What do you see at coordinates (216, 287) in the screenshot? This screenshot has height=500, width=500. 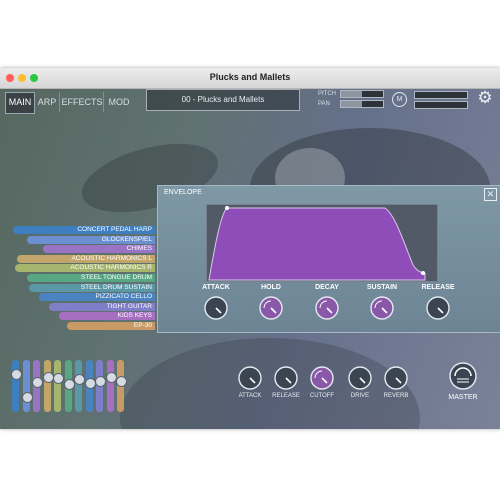 I see `envelope-knob-label: ATTACK` at bounding box center [216, 287].